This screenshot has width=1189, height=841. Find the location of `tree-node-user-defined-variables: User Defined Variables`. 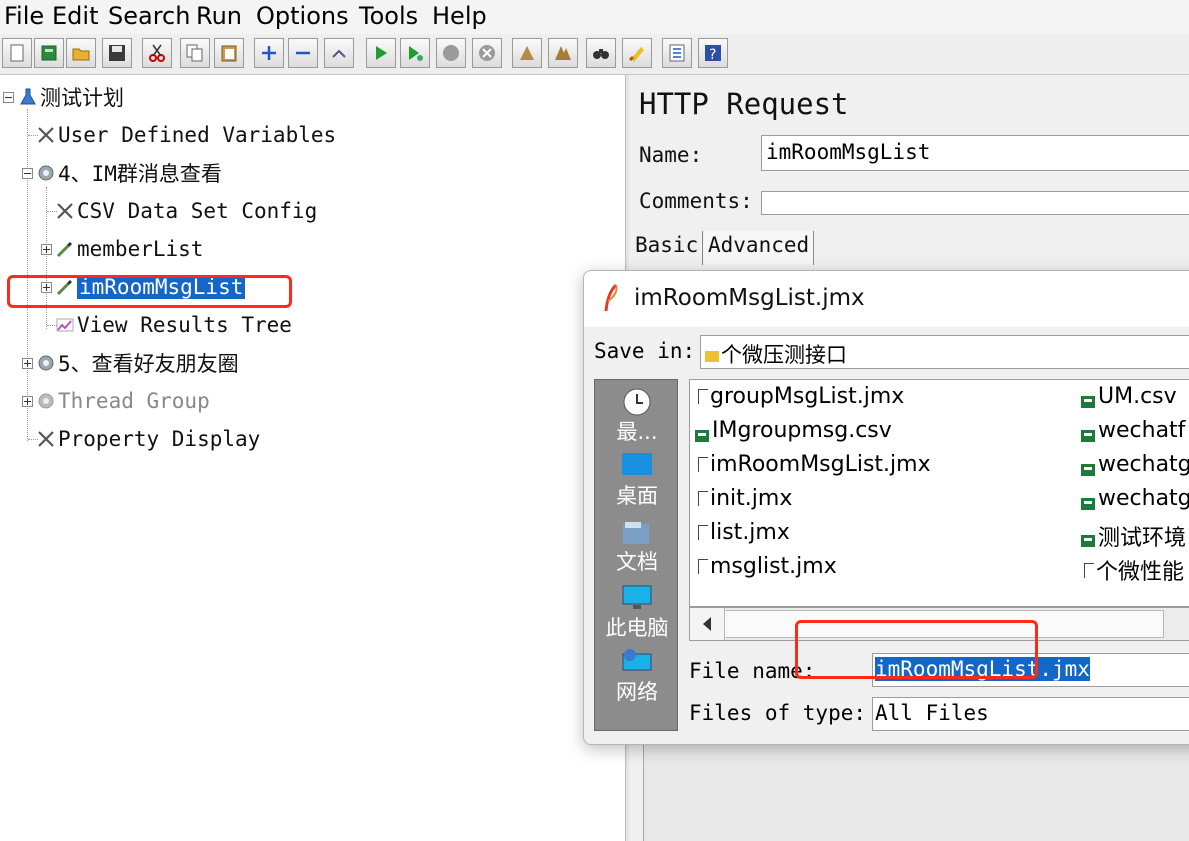

tree-node-user-defined-variables: User Defined Variables is located at coordinates (186, 135).